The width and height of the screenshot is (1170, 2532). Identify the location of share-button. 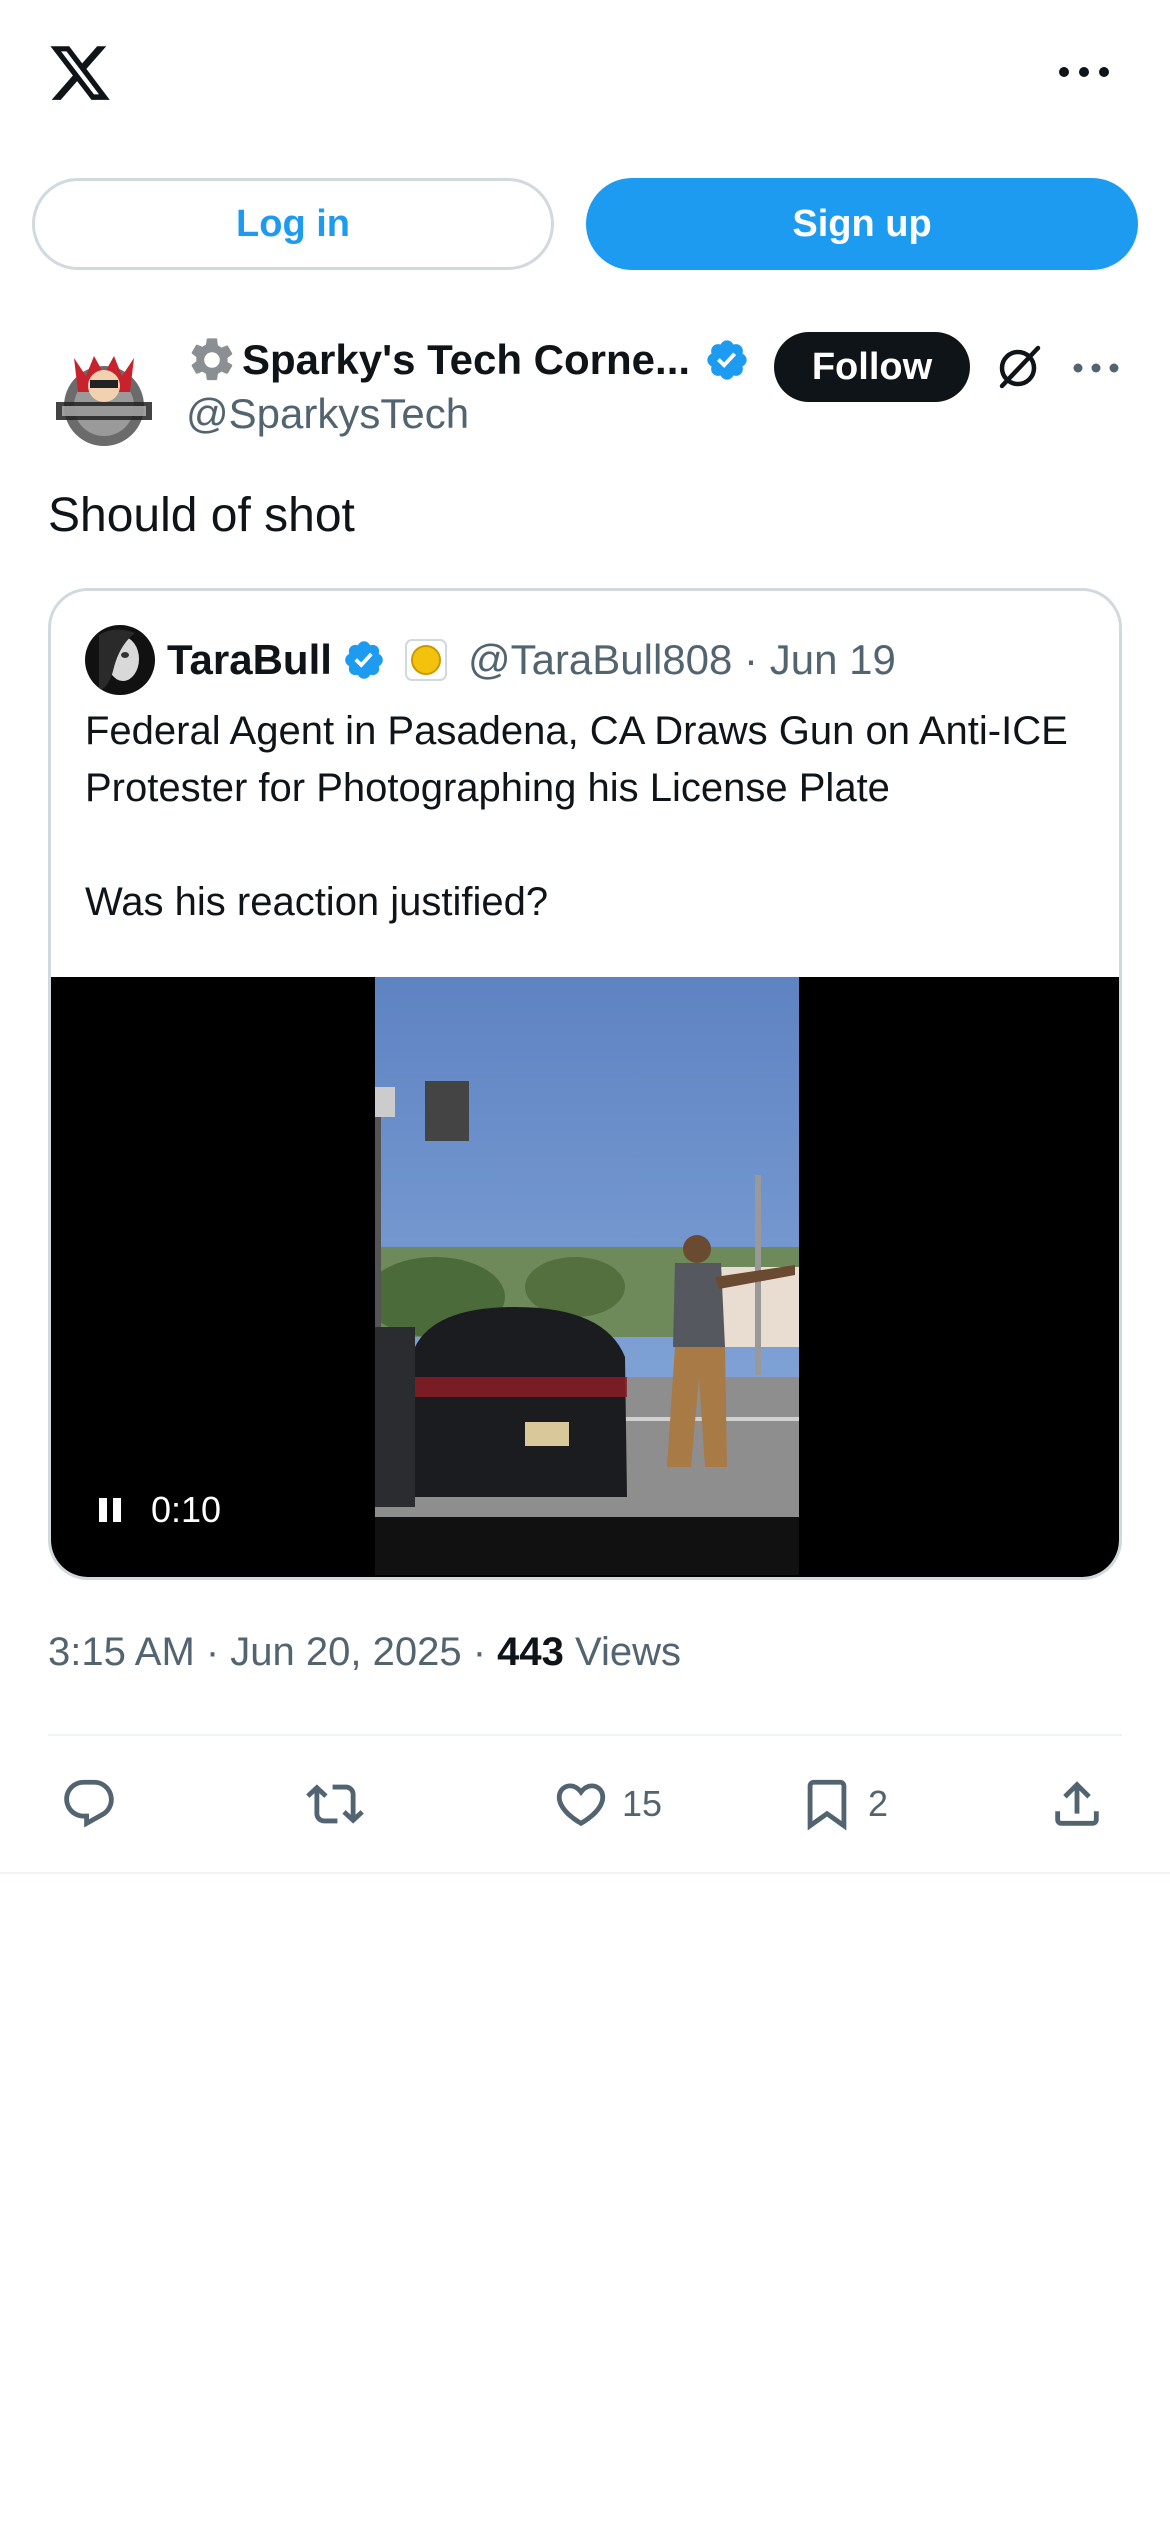
(1077, 1804).